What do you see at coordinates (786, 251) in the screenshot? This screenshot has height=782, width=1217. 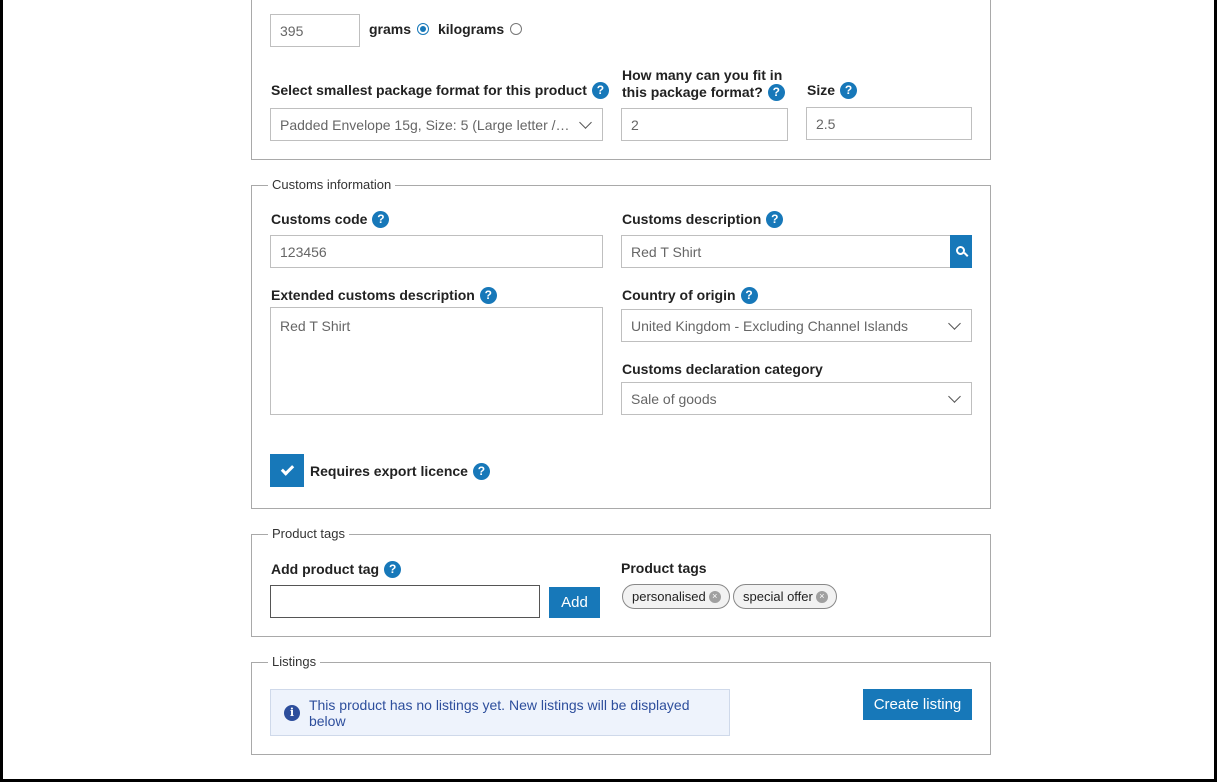 I see `customs-description-input: Red T Shirt` at bounding box center [786, 251].